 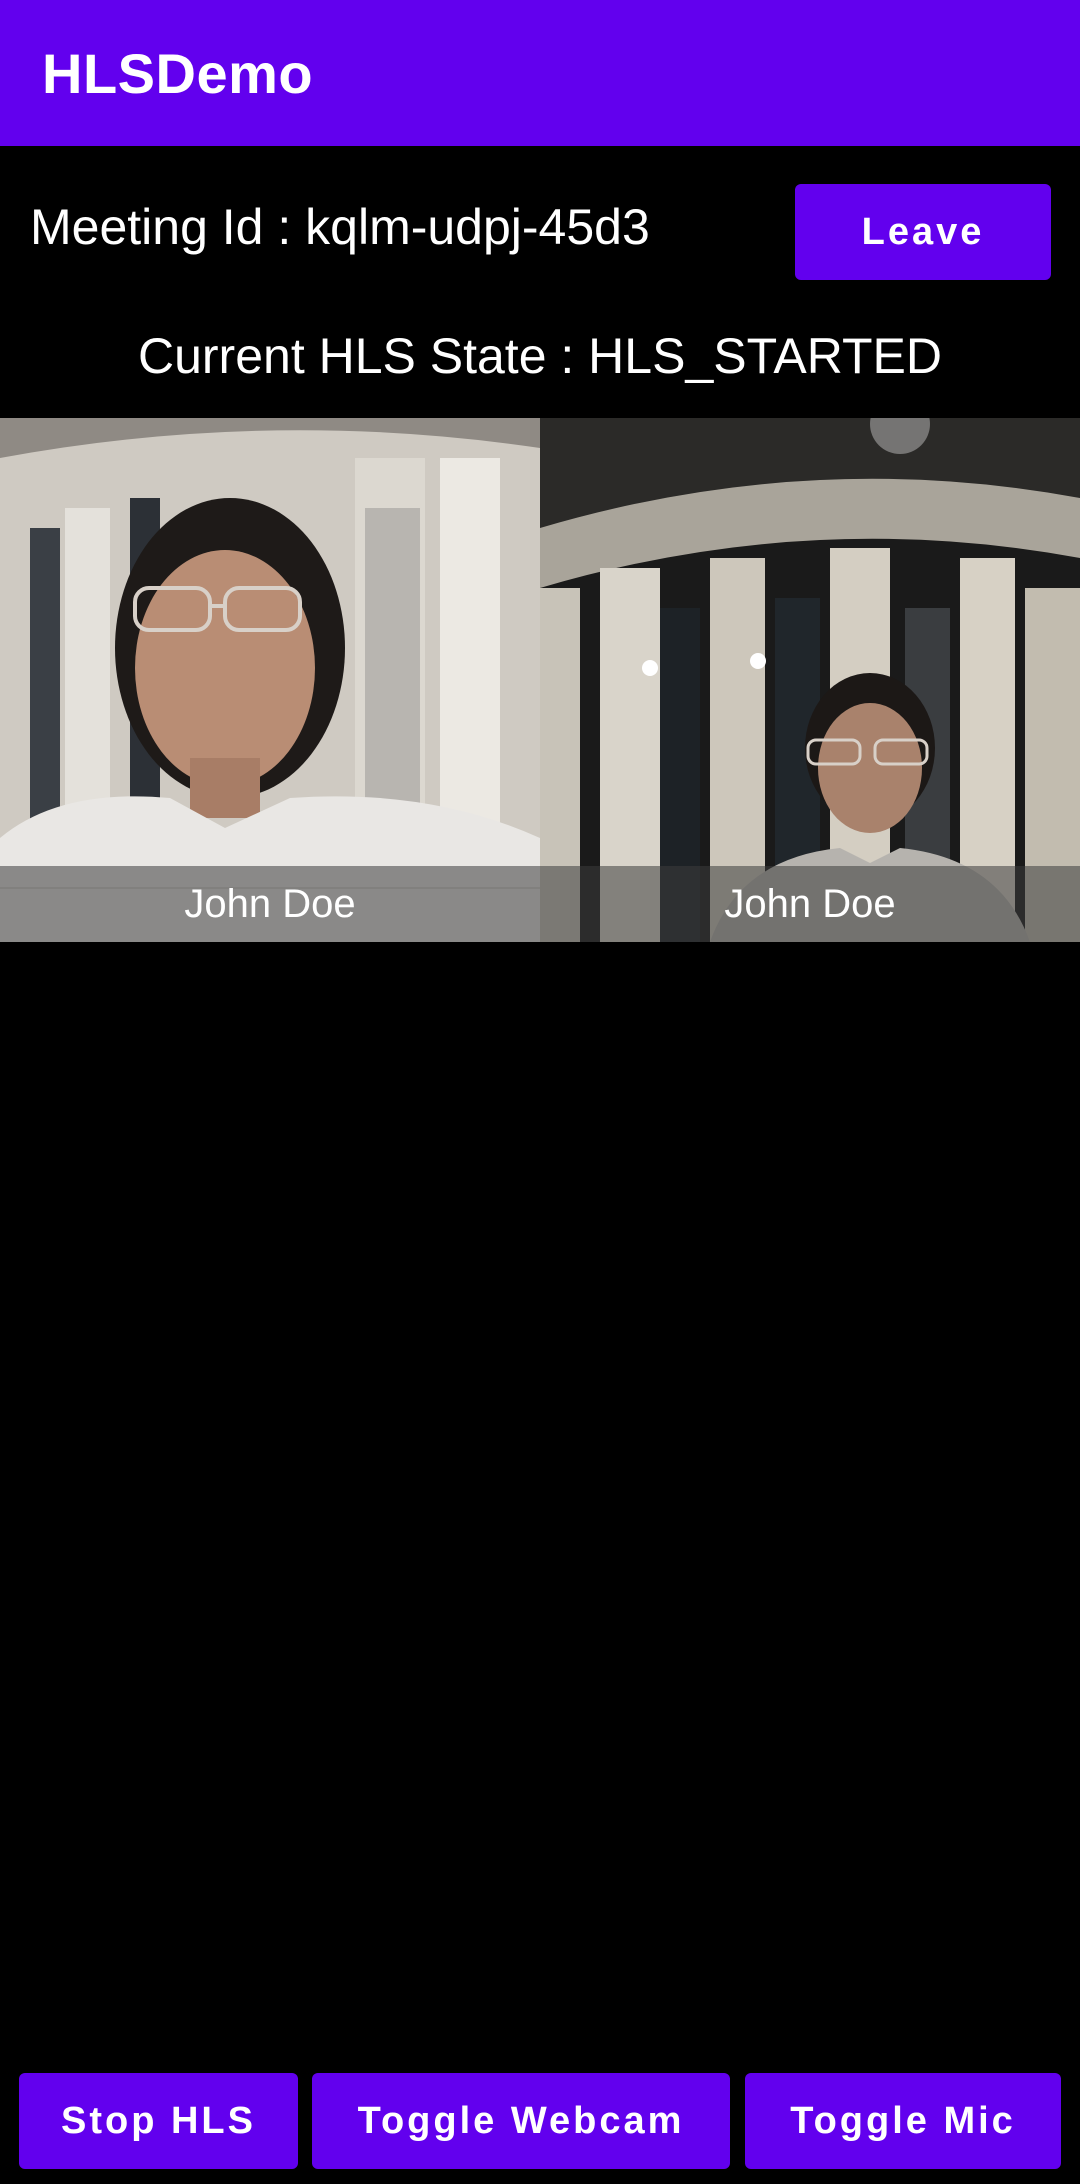 I want to click on toggle-webcam-button: Toggle Webcam, so click(x=521, y=2121).